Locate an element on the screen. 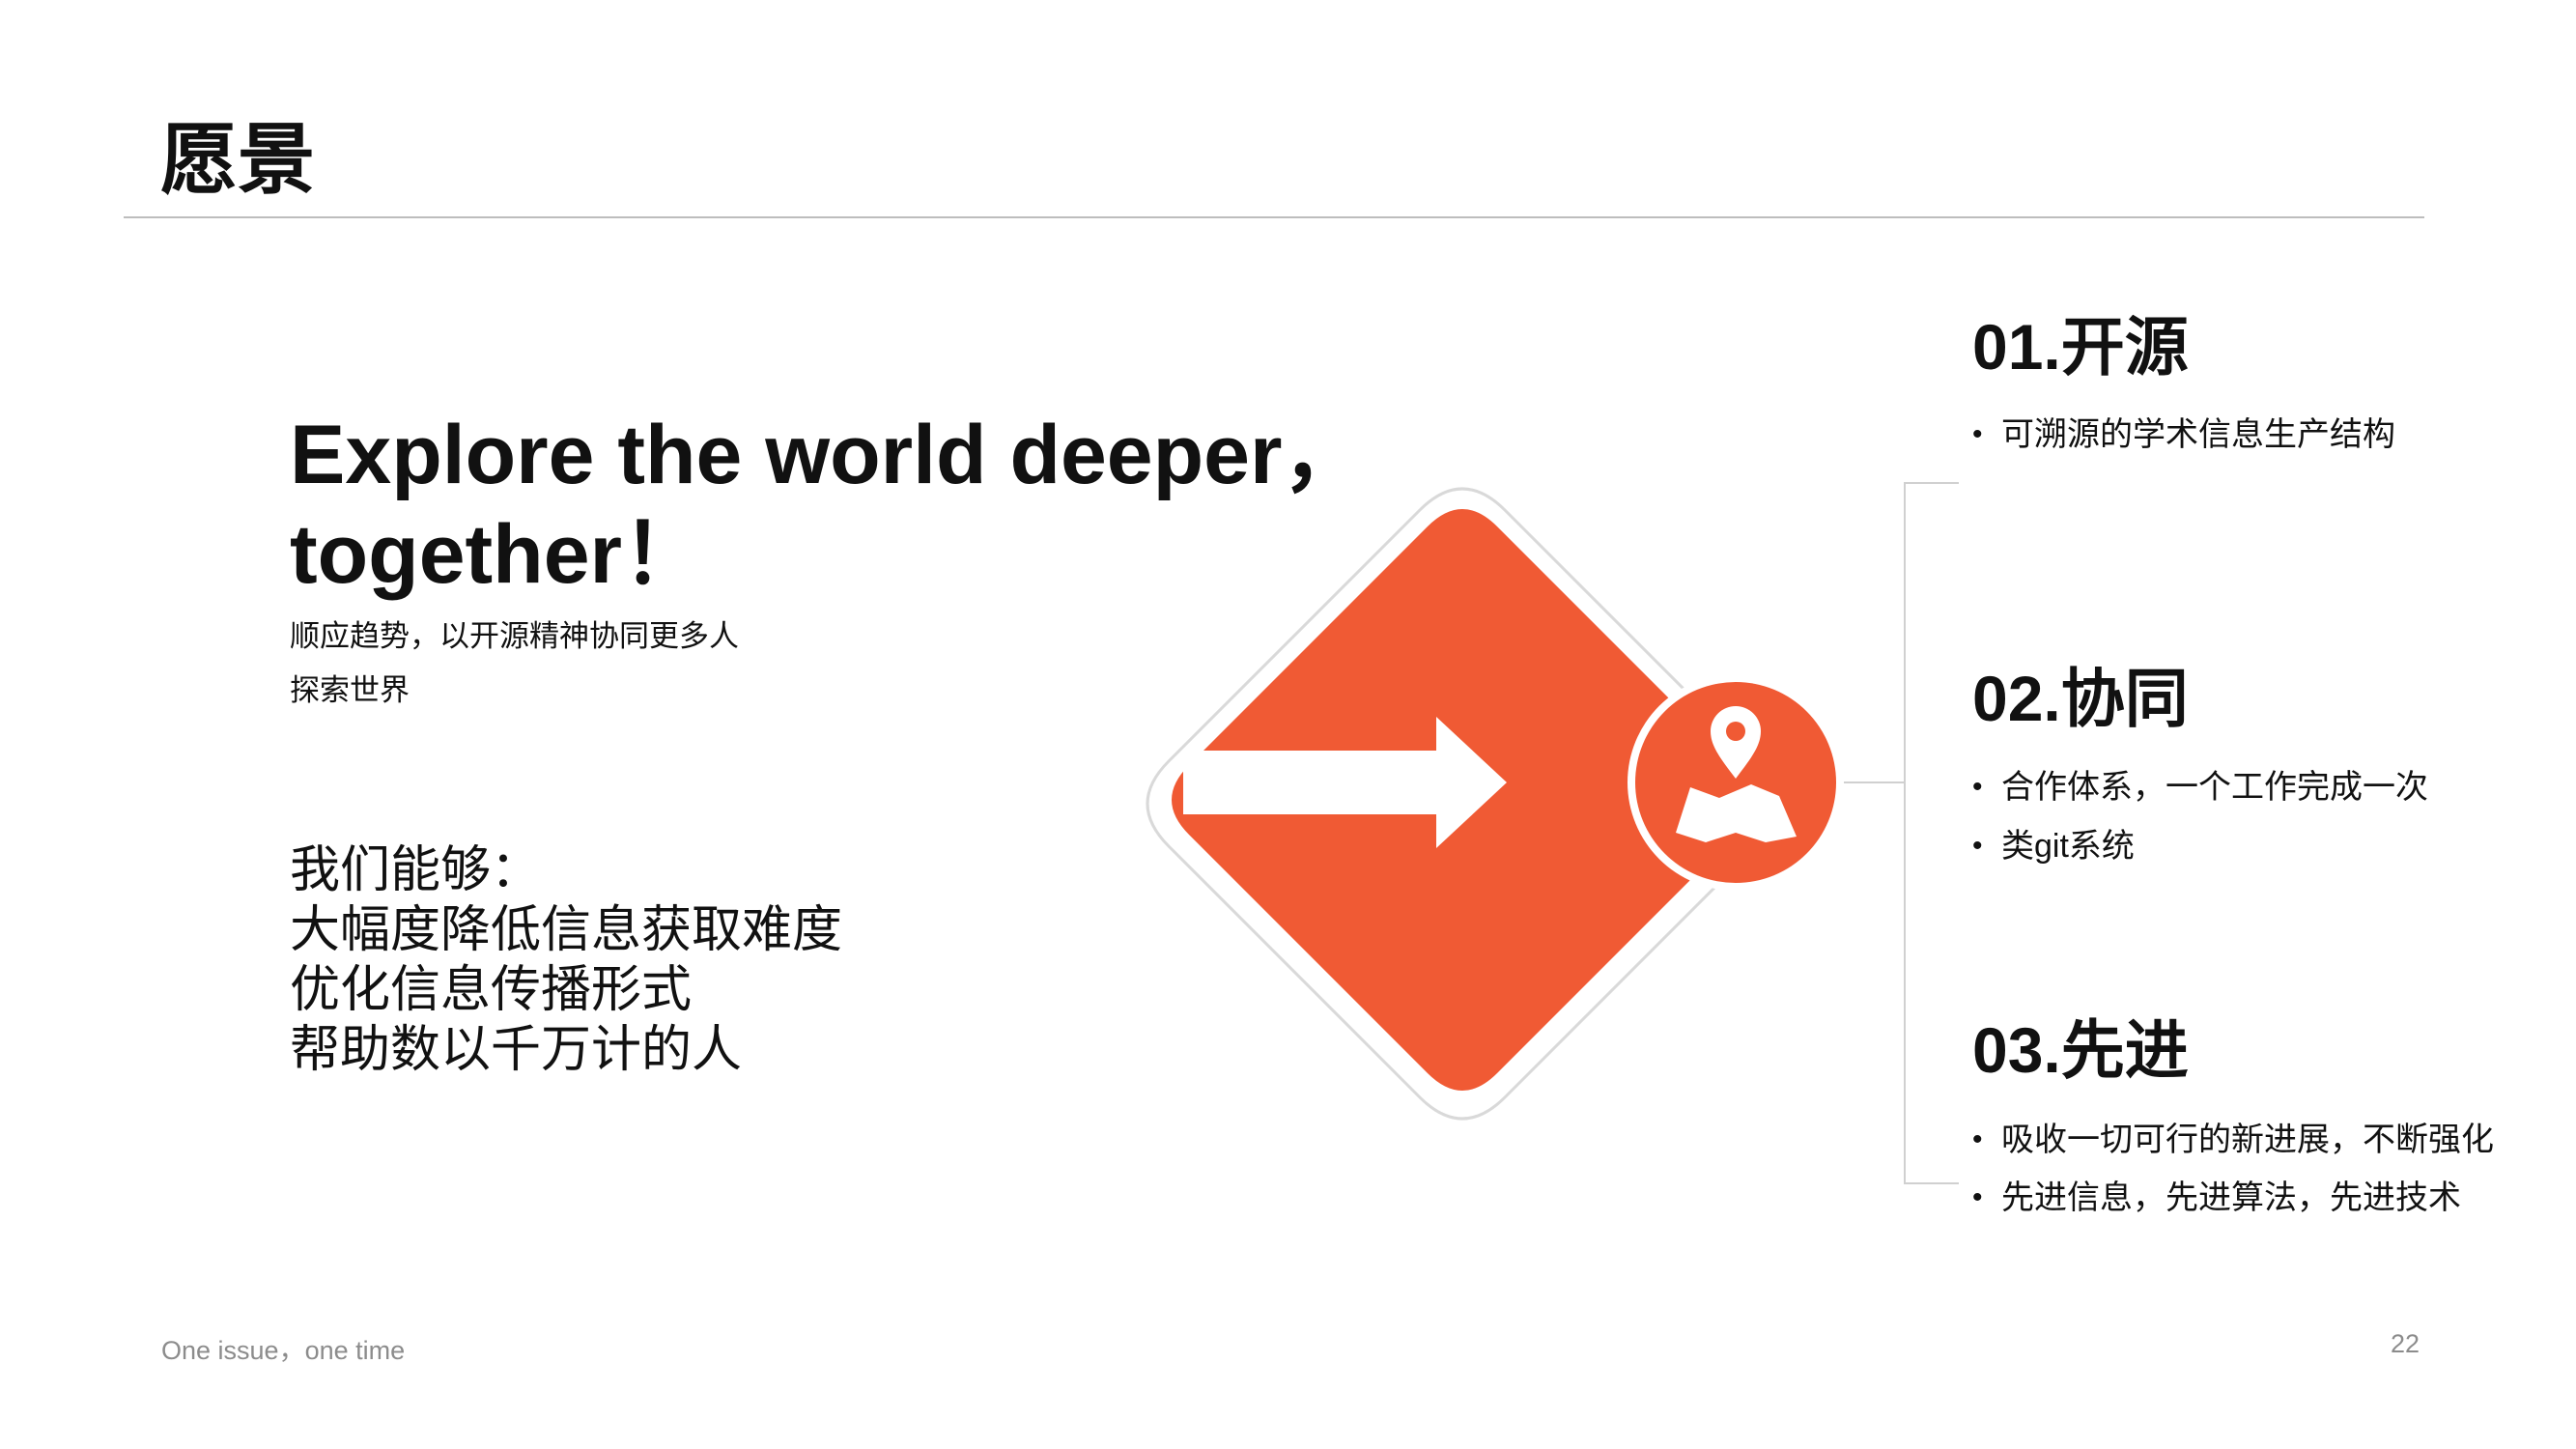 Image resolution: width=2576 pixels, height=1449 pixels. title-divider is located at coordinates (1274, 217).